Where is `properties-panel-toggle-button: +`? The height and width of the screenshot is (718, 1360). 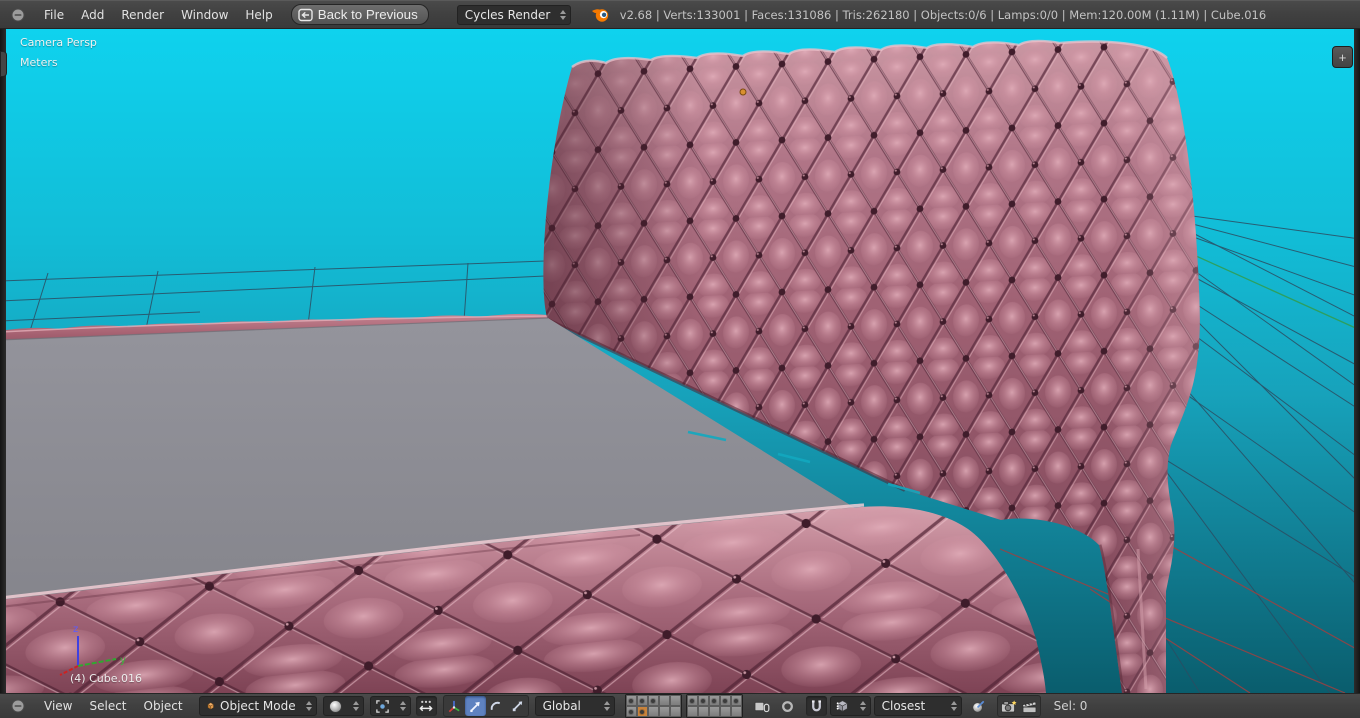
properties-panel-toggle-button: + is located at coordinates (1342, 57).